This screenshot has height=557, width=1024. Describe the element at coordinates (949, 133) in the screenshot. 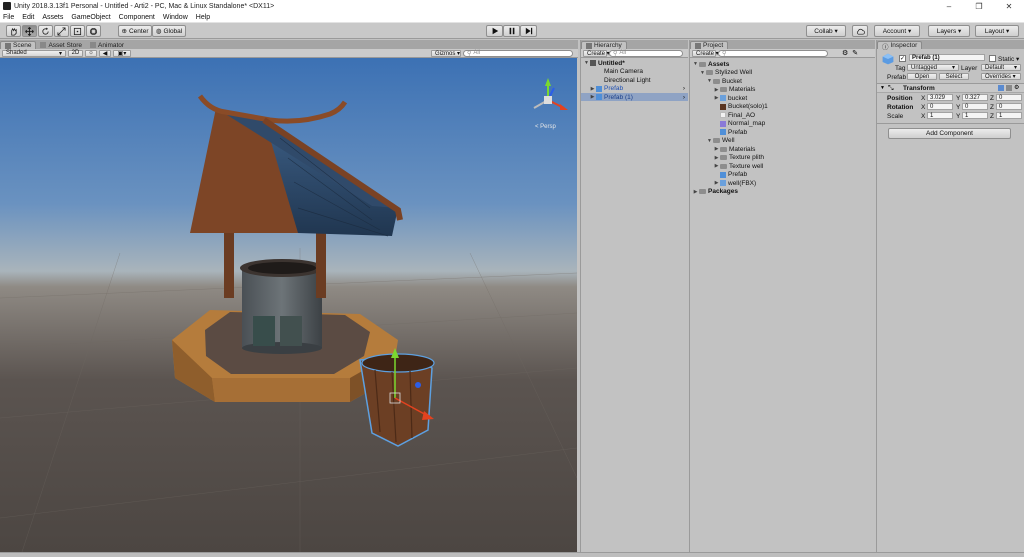

I see `add-component-button: Add Component` at that location.